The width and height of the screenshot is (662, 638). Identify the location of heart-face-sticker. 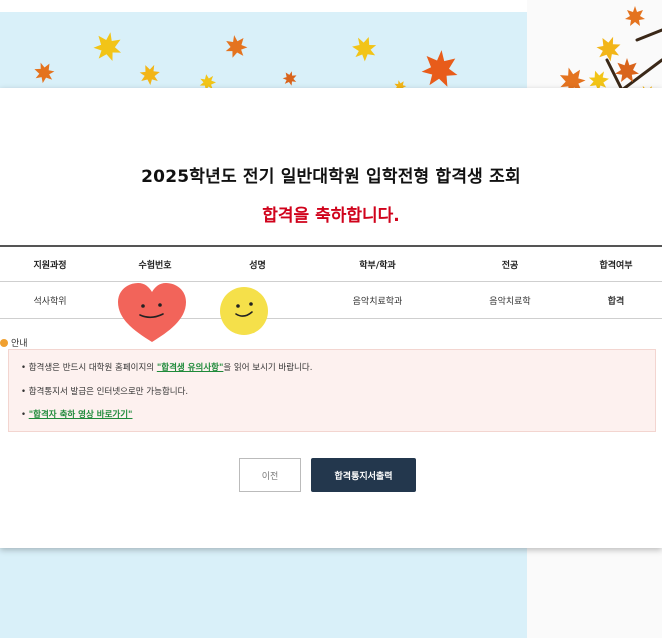
(152, 312).